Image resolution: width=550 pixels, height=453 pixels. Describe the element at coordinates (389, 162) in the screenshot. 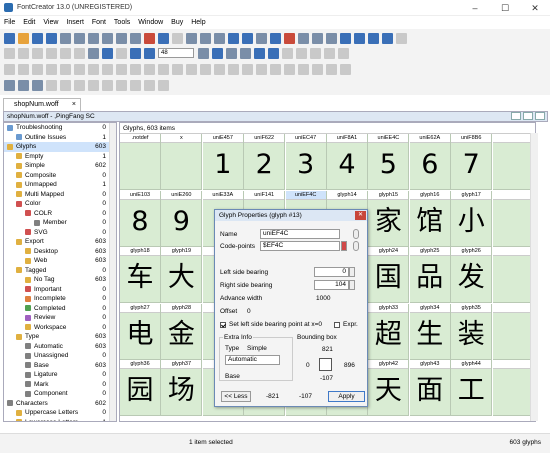

I see `glyph-cell: uniEE4C 5` at that location.